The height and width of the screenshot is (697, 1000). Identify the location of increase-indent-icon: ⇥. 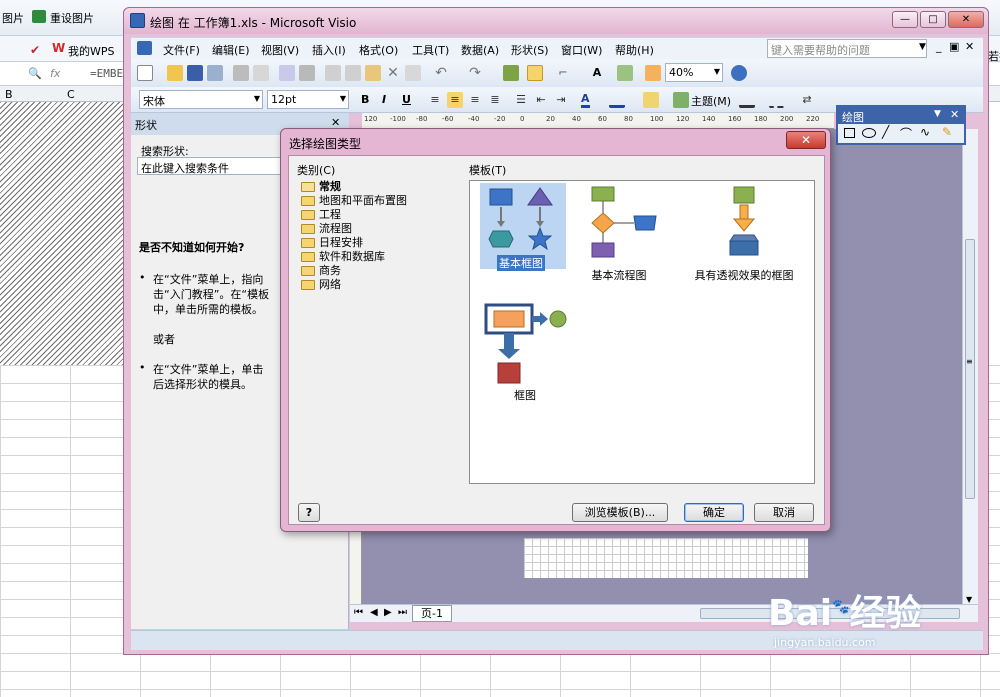
(561, 100).